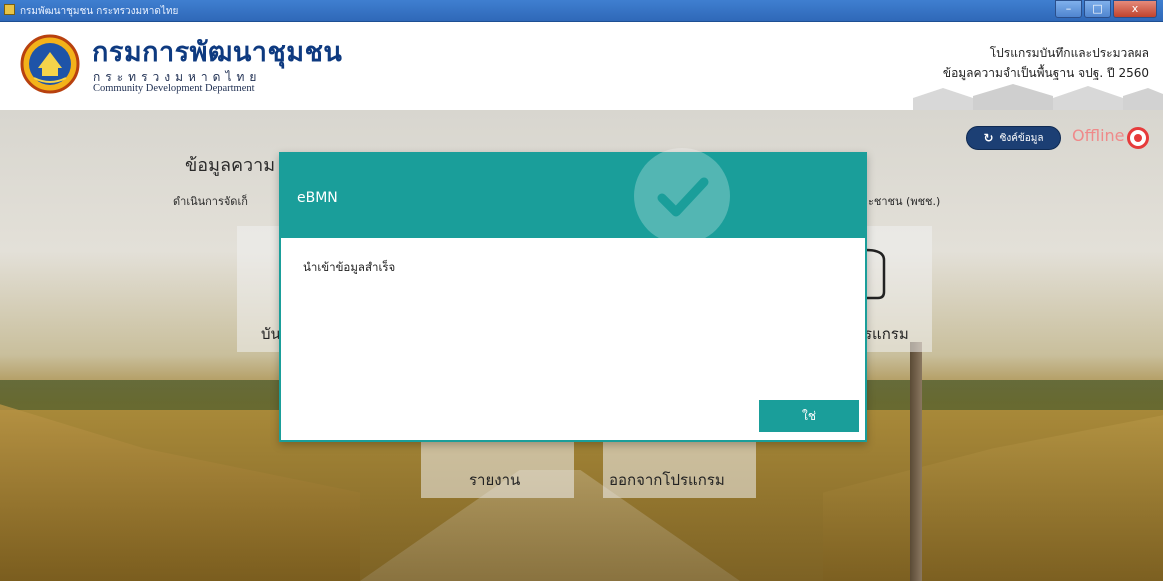 The height and width of the screenshot is (581, 1163). Describe the element at coordinates (271, 334) in the screenshot. I see `menu-tile-record-label: บัน` at that location.